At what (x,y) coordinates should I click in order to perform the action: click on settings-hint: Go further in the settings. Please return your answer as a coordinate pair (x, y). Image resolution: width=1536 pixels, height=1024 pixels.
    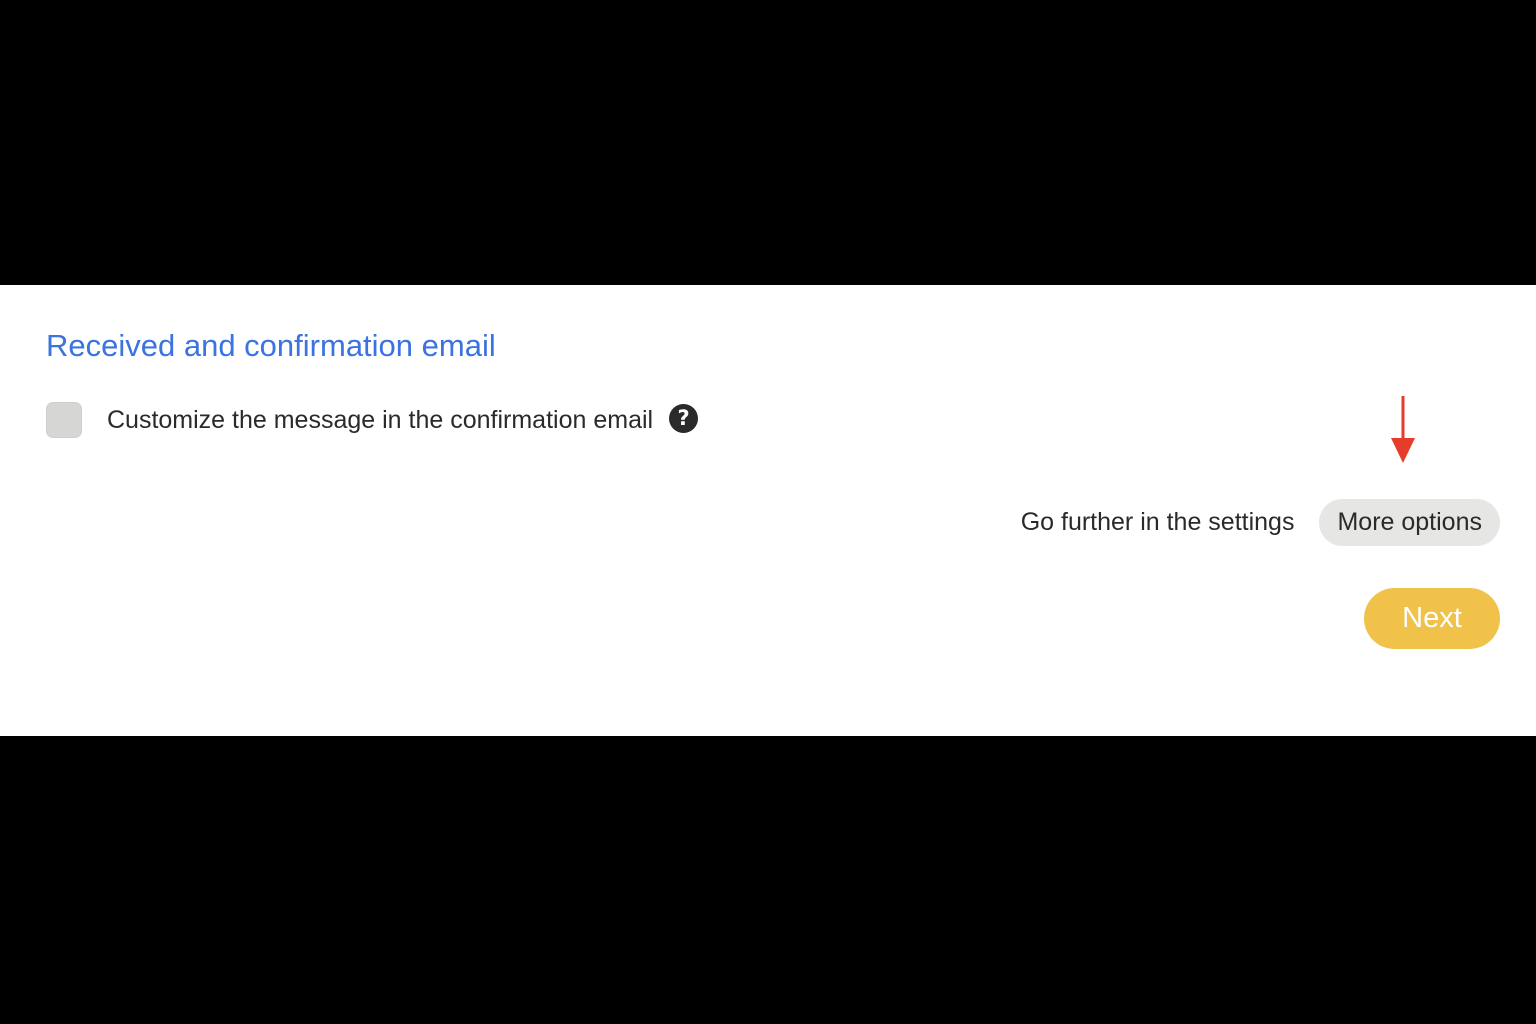
    Looking at the image, I should click on (1157, 522).